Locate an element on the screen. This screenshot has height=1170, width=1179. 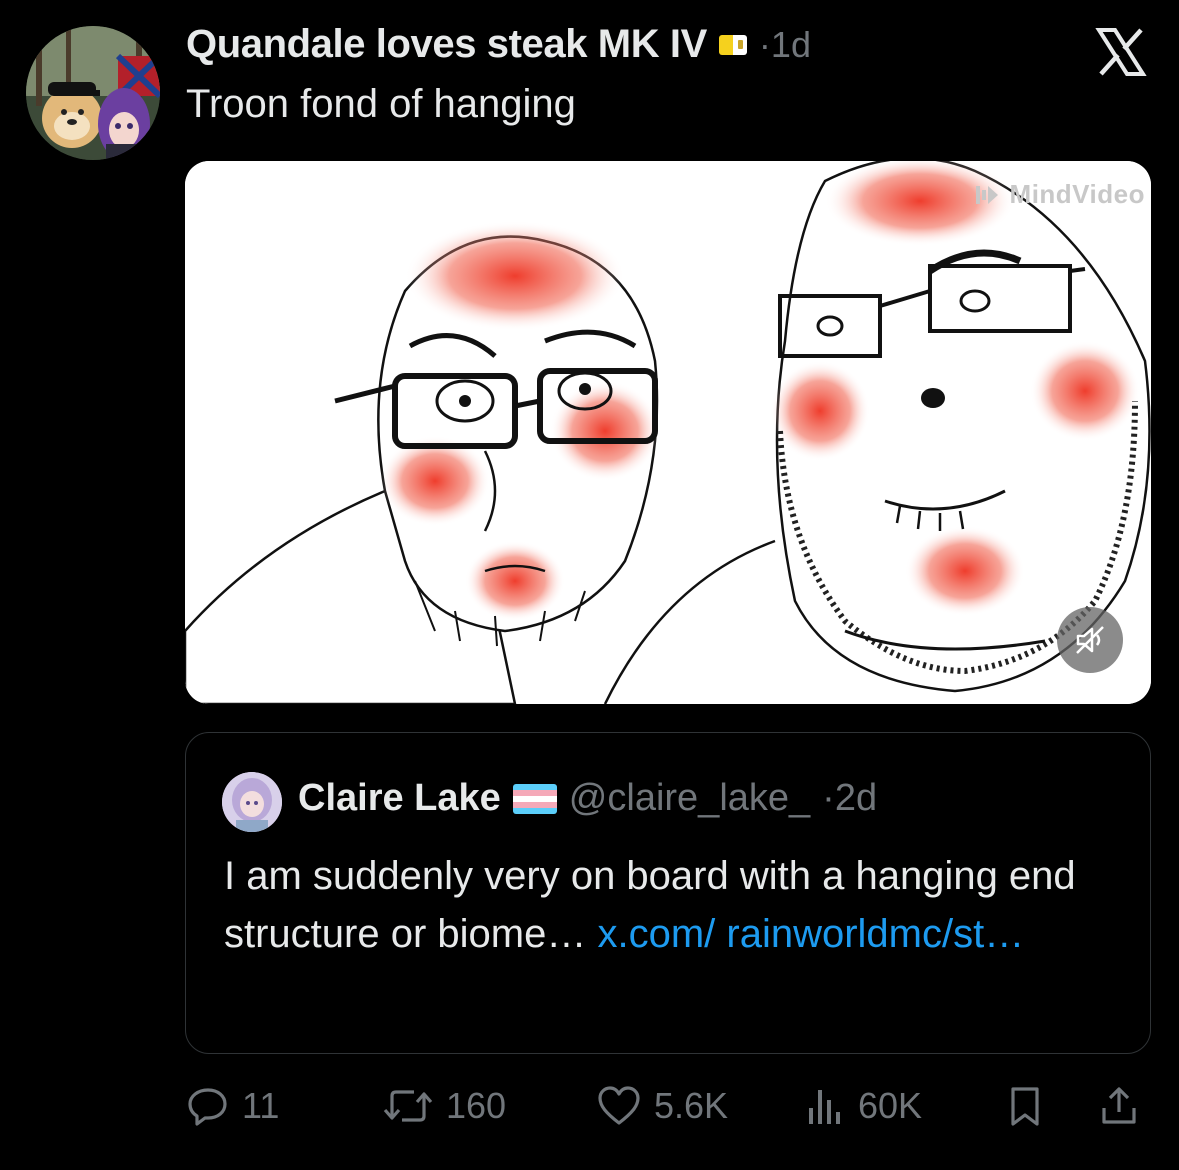
x-logo-icon is located at coordinates (1121, 52).